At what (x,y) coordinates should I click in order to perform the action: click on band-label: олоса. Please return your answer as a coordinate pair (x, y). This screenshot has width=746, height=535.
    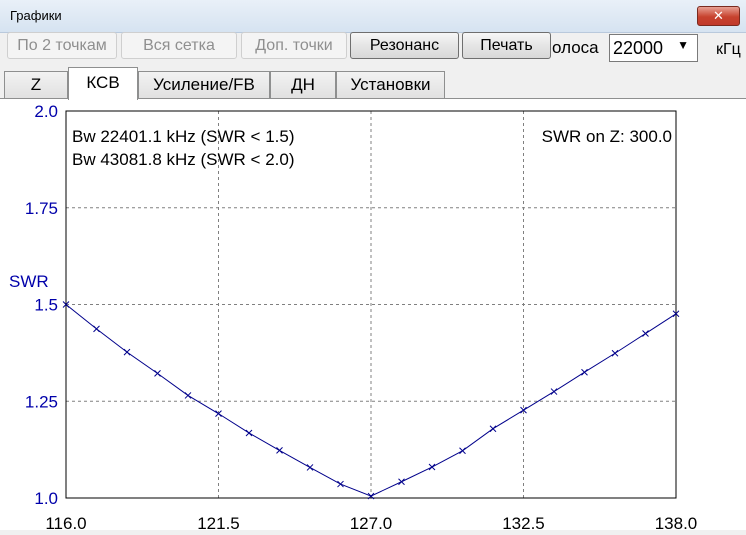
    Looking at the image, I should click on (575, 47).